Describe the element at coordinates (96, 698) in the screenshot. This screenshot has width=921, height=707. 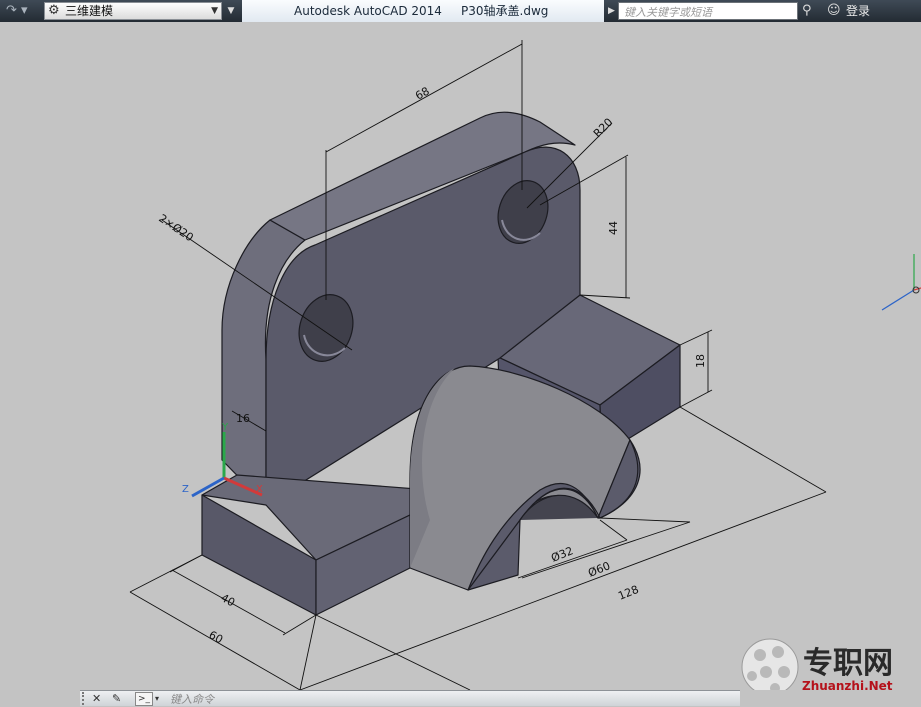
I see `close-icon: ✕` at that location.